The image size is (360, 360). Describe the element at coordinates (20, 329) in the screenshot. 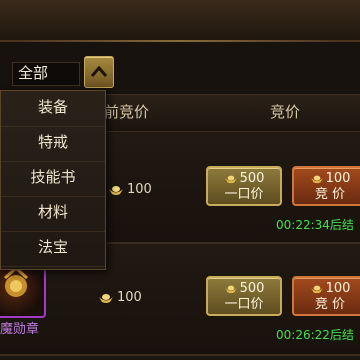

I see `item-name: 魔勋章` at that location.